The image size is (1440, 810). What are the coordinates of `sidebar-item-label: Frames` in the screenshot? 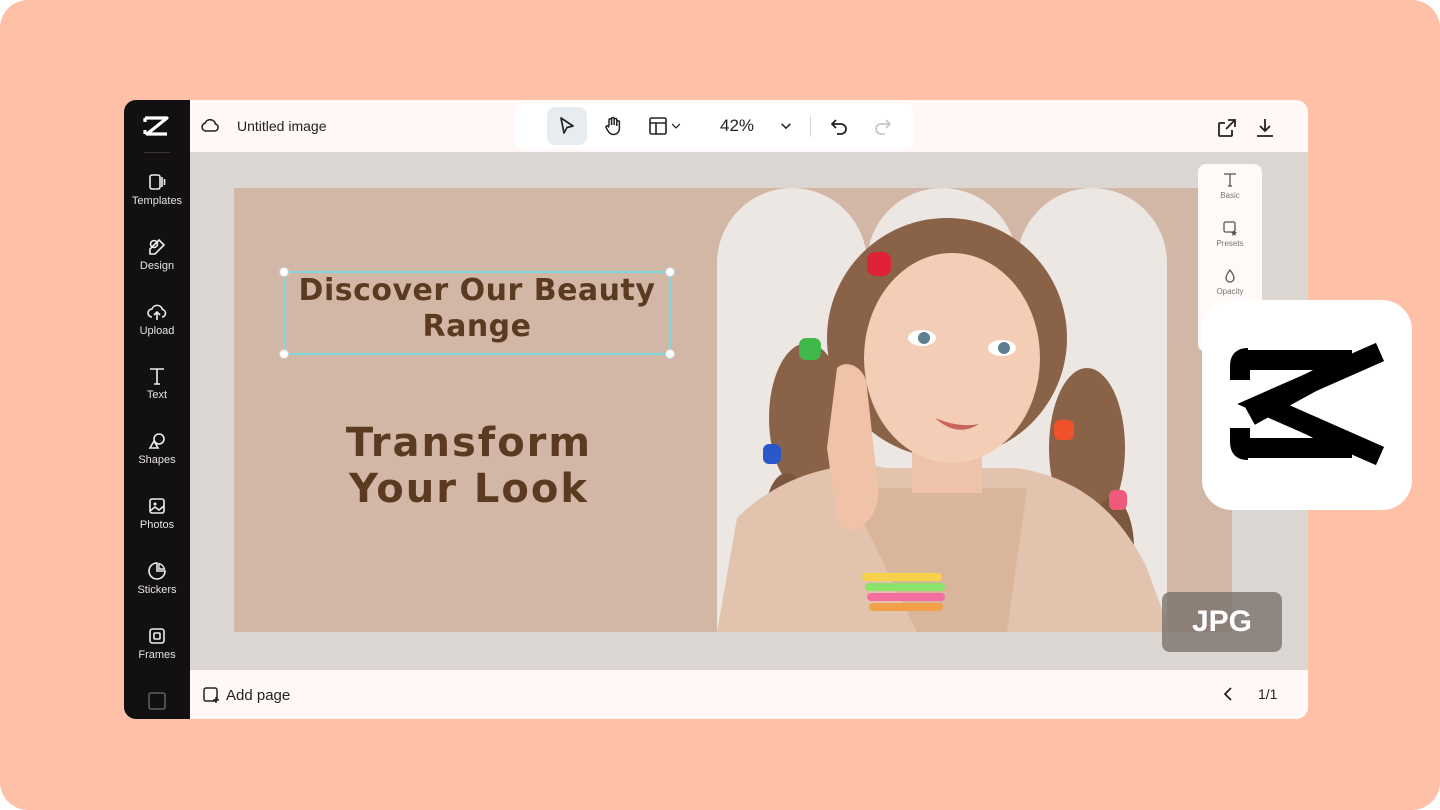 It's located at (157, 655).